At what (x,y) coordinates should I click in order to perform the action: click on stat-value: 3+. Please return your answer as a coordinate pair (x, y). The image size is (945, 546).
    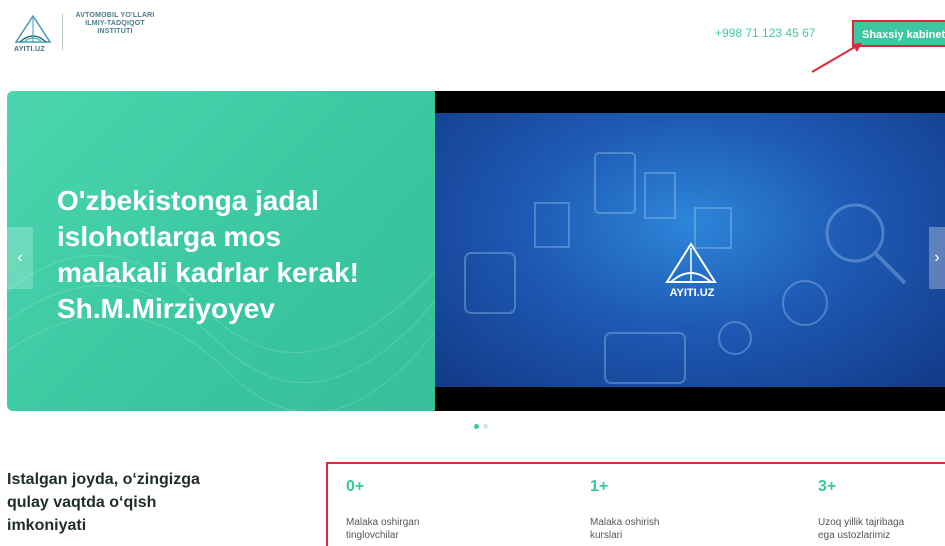
    Looking at the image, I should click on (827, 486).